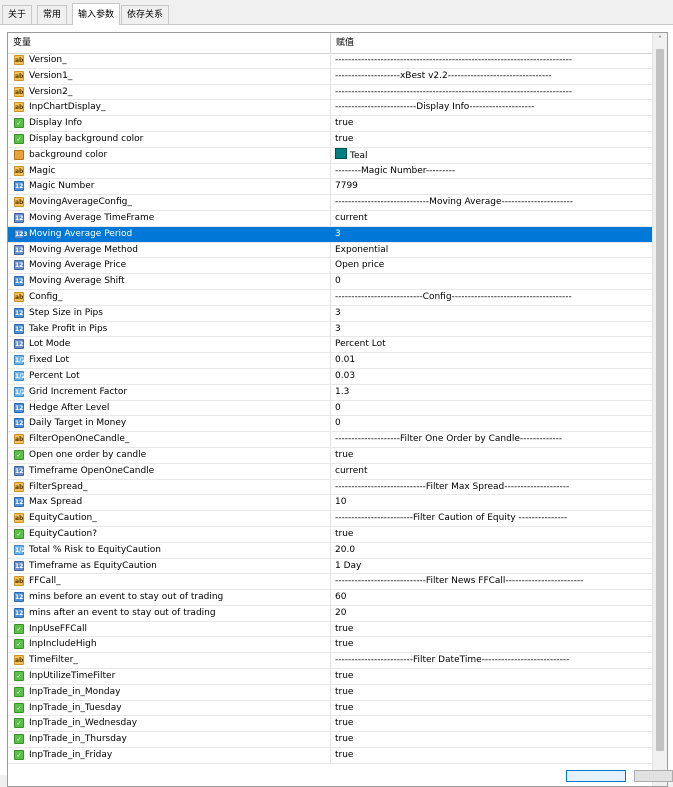 This screenshot has width=673, height=787. I want to click on tab-inputs: 输入参数, so click(96, 14).